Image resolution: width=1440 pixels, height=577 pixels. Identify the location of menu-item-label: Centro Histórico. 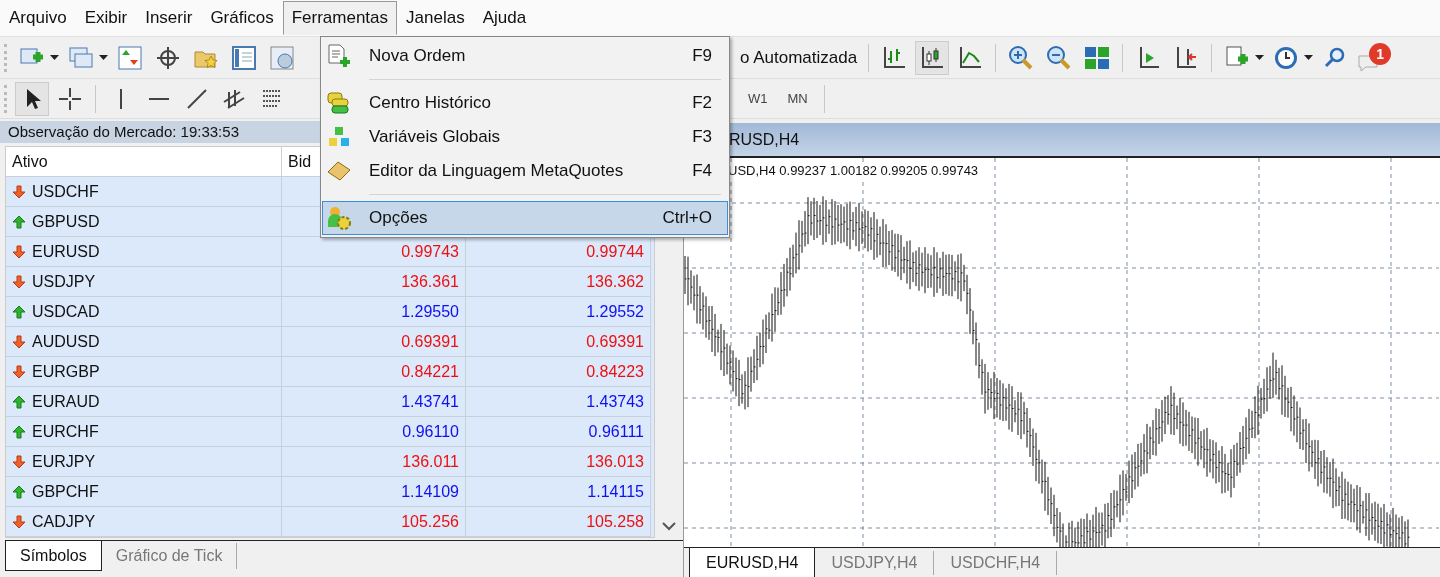
(430, 103).